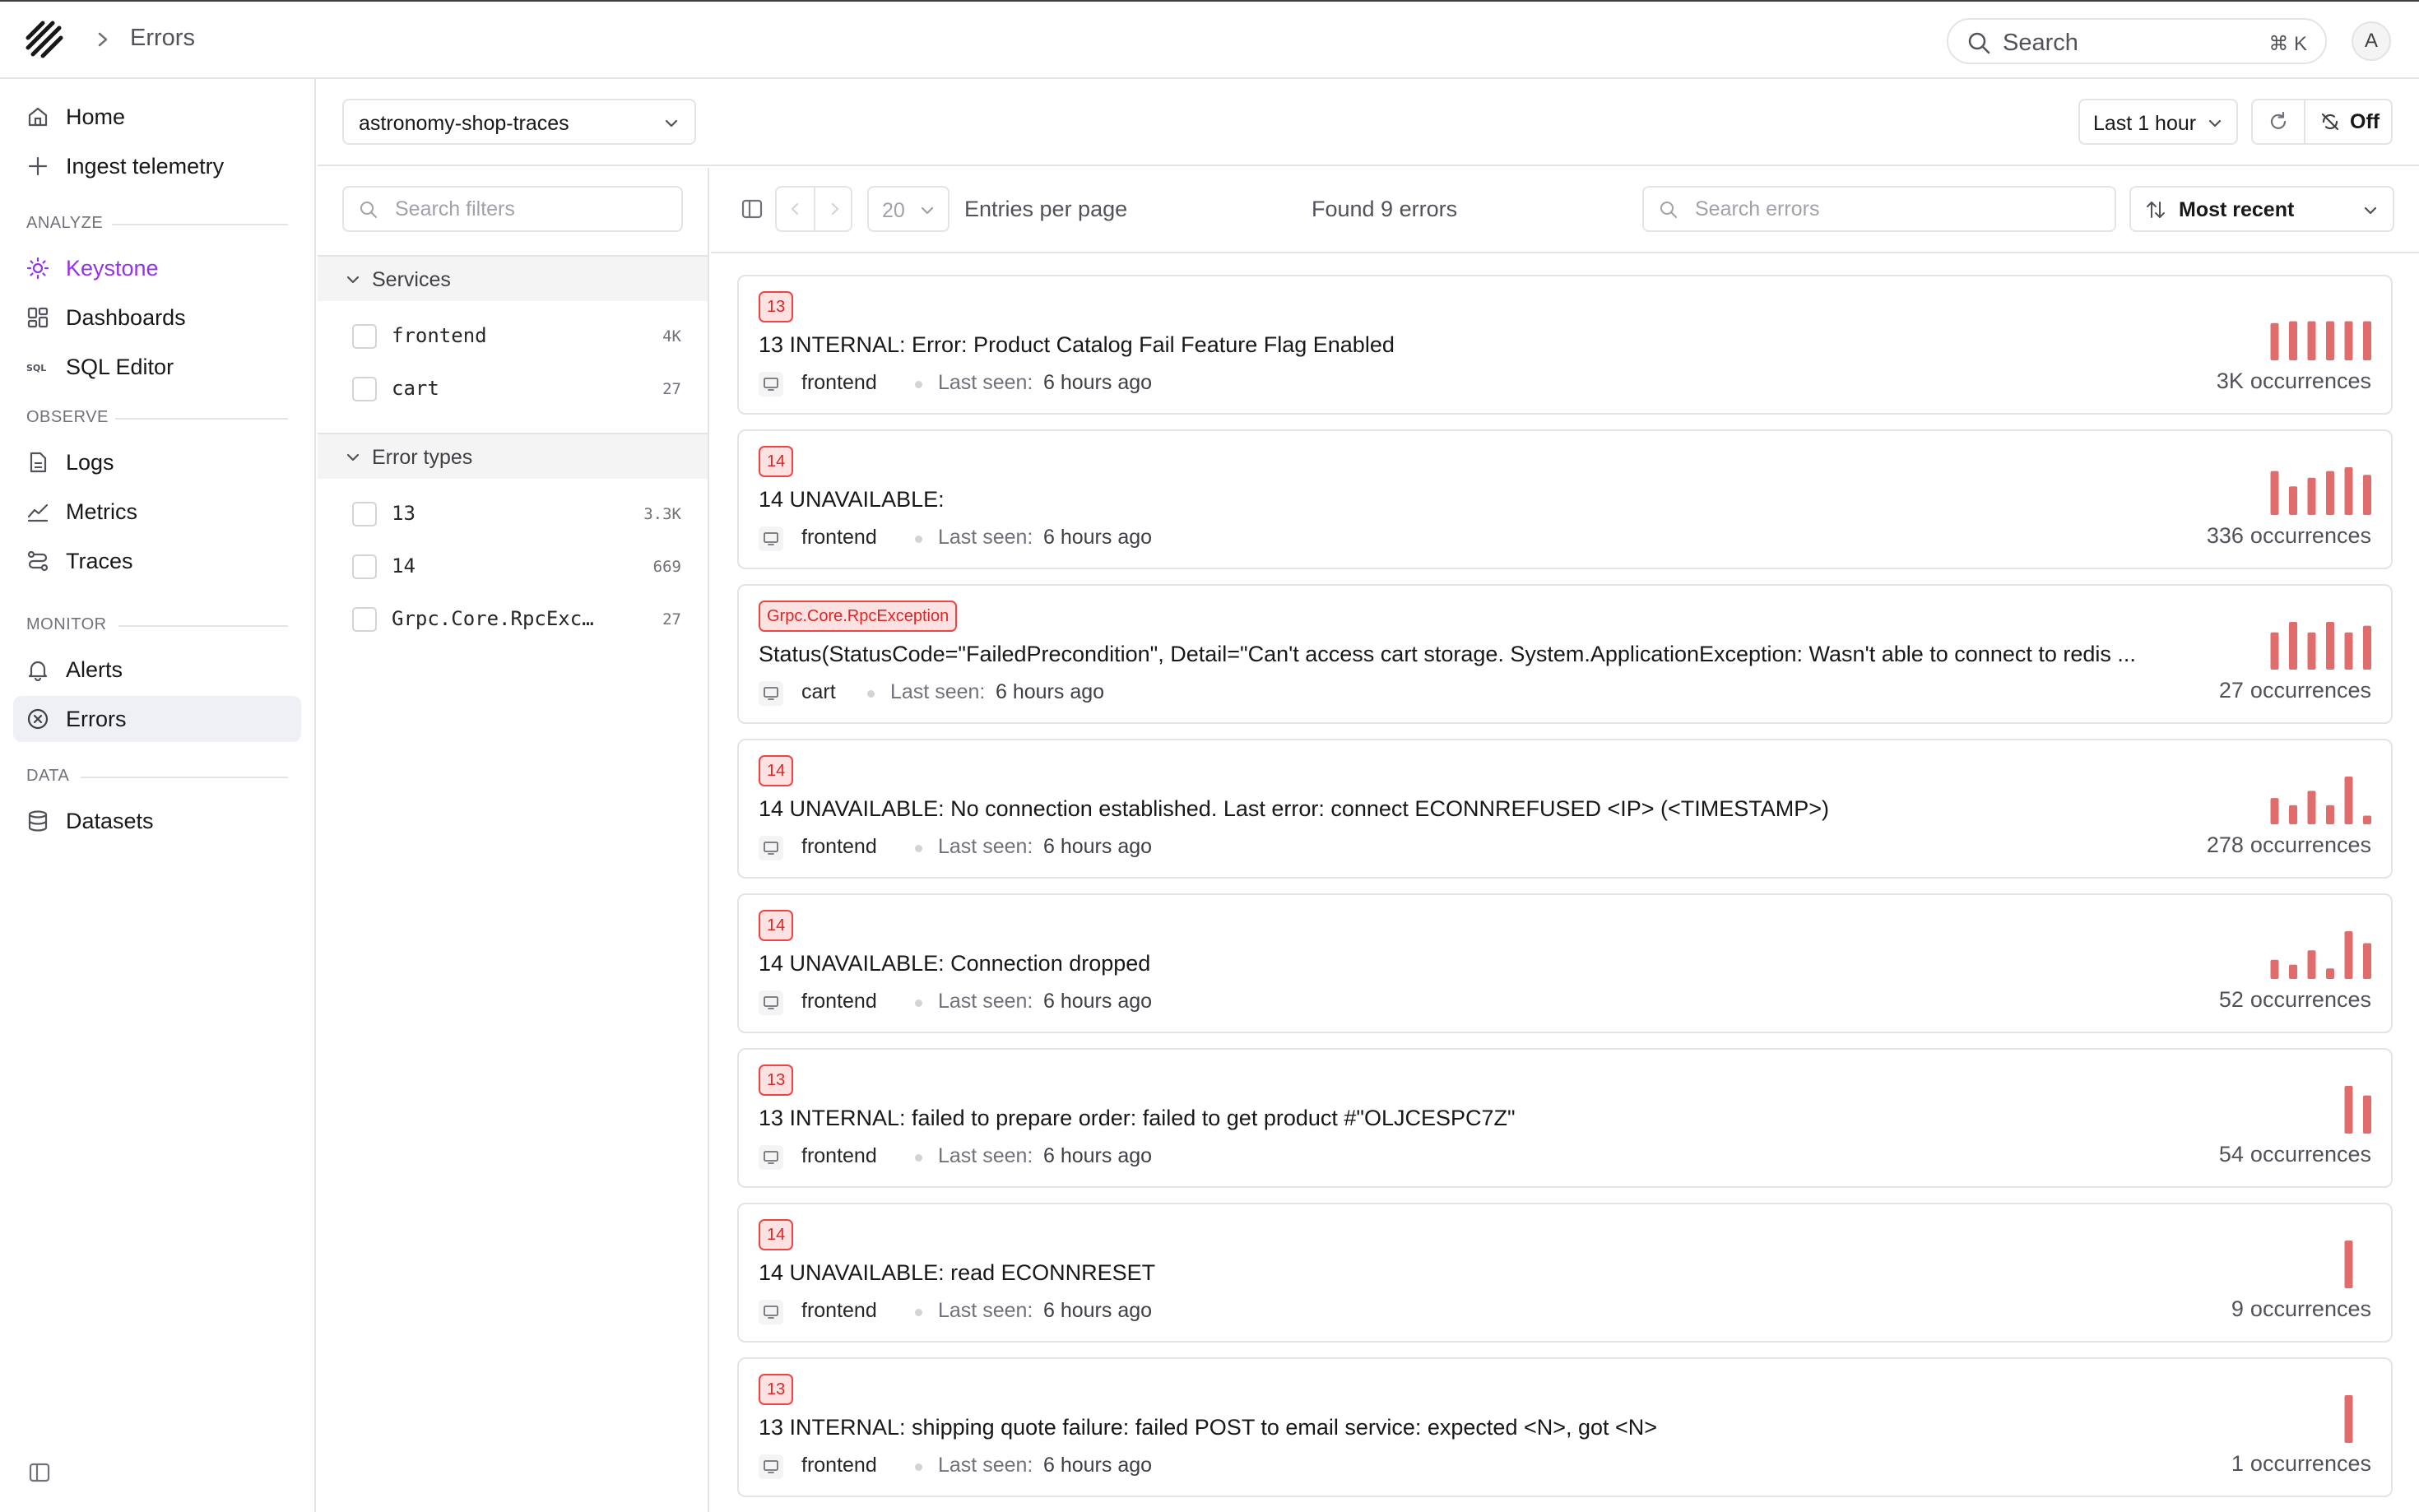 The height and width of the screenshot is (1512, 2419). I want to click on next-page-button, so click(833, 209).